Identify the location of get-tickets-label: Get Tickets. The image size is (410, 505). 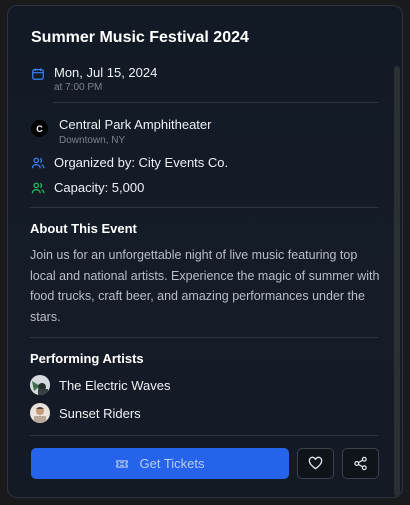
(172, 463).